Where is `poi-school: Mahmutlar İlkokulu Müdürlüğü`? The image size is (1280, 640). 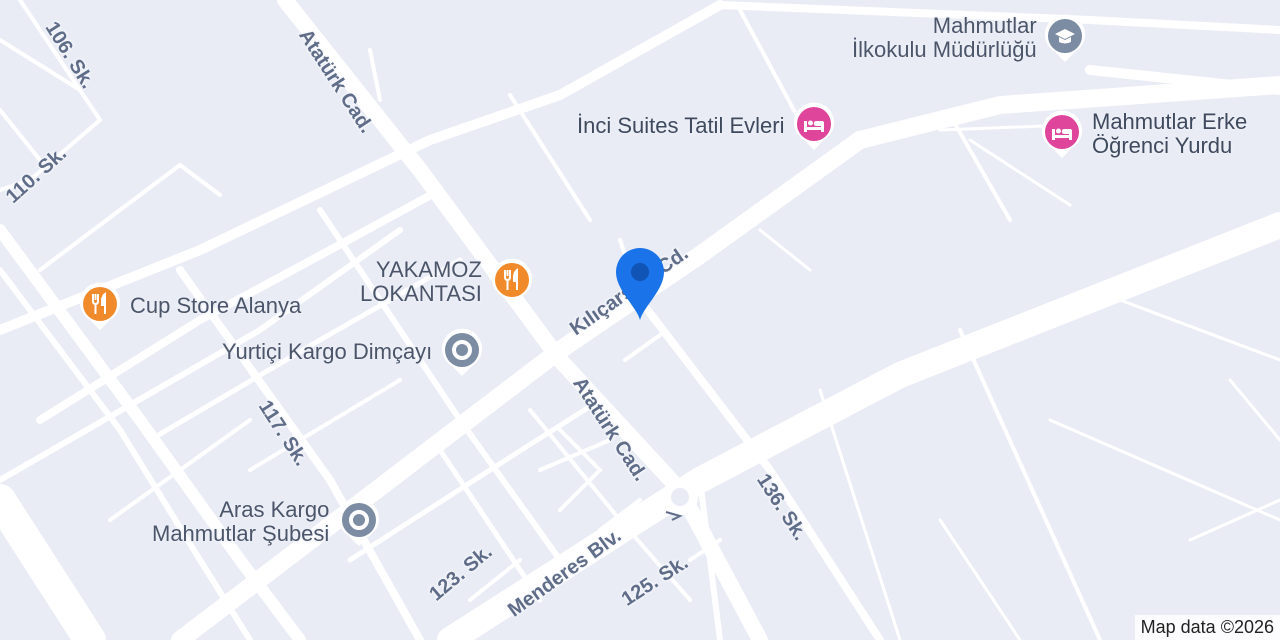
poi-school: Mahmutlar İlkokulu Müdürlüğü is located at coordinates (969, 38).